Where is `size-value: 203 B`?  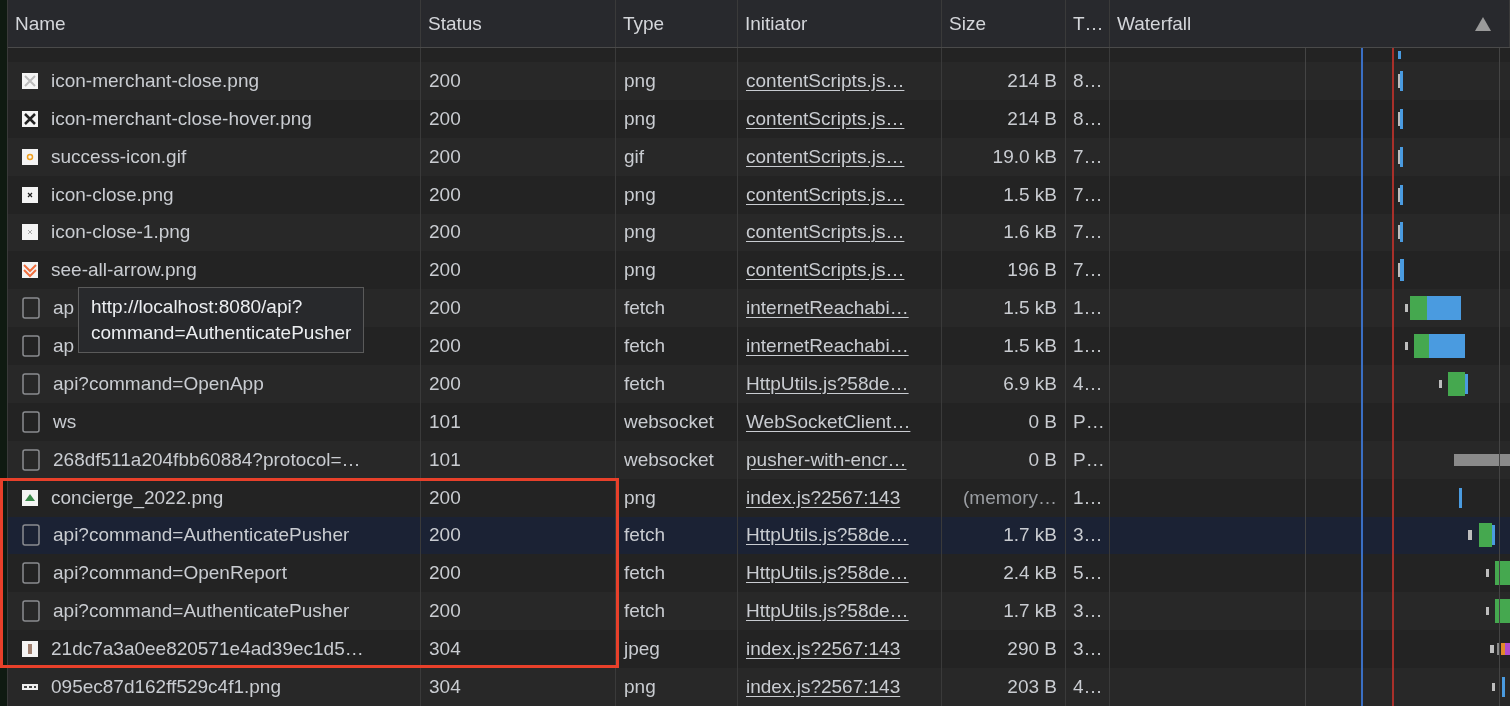 size-value: 203 B is located at coordinates (1032, 686).